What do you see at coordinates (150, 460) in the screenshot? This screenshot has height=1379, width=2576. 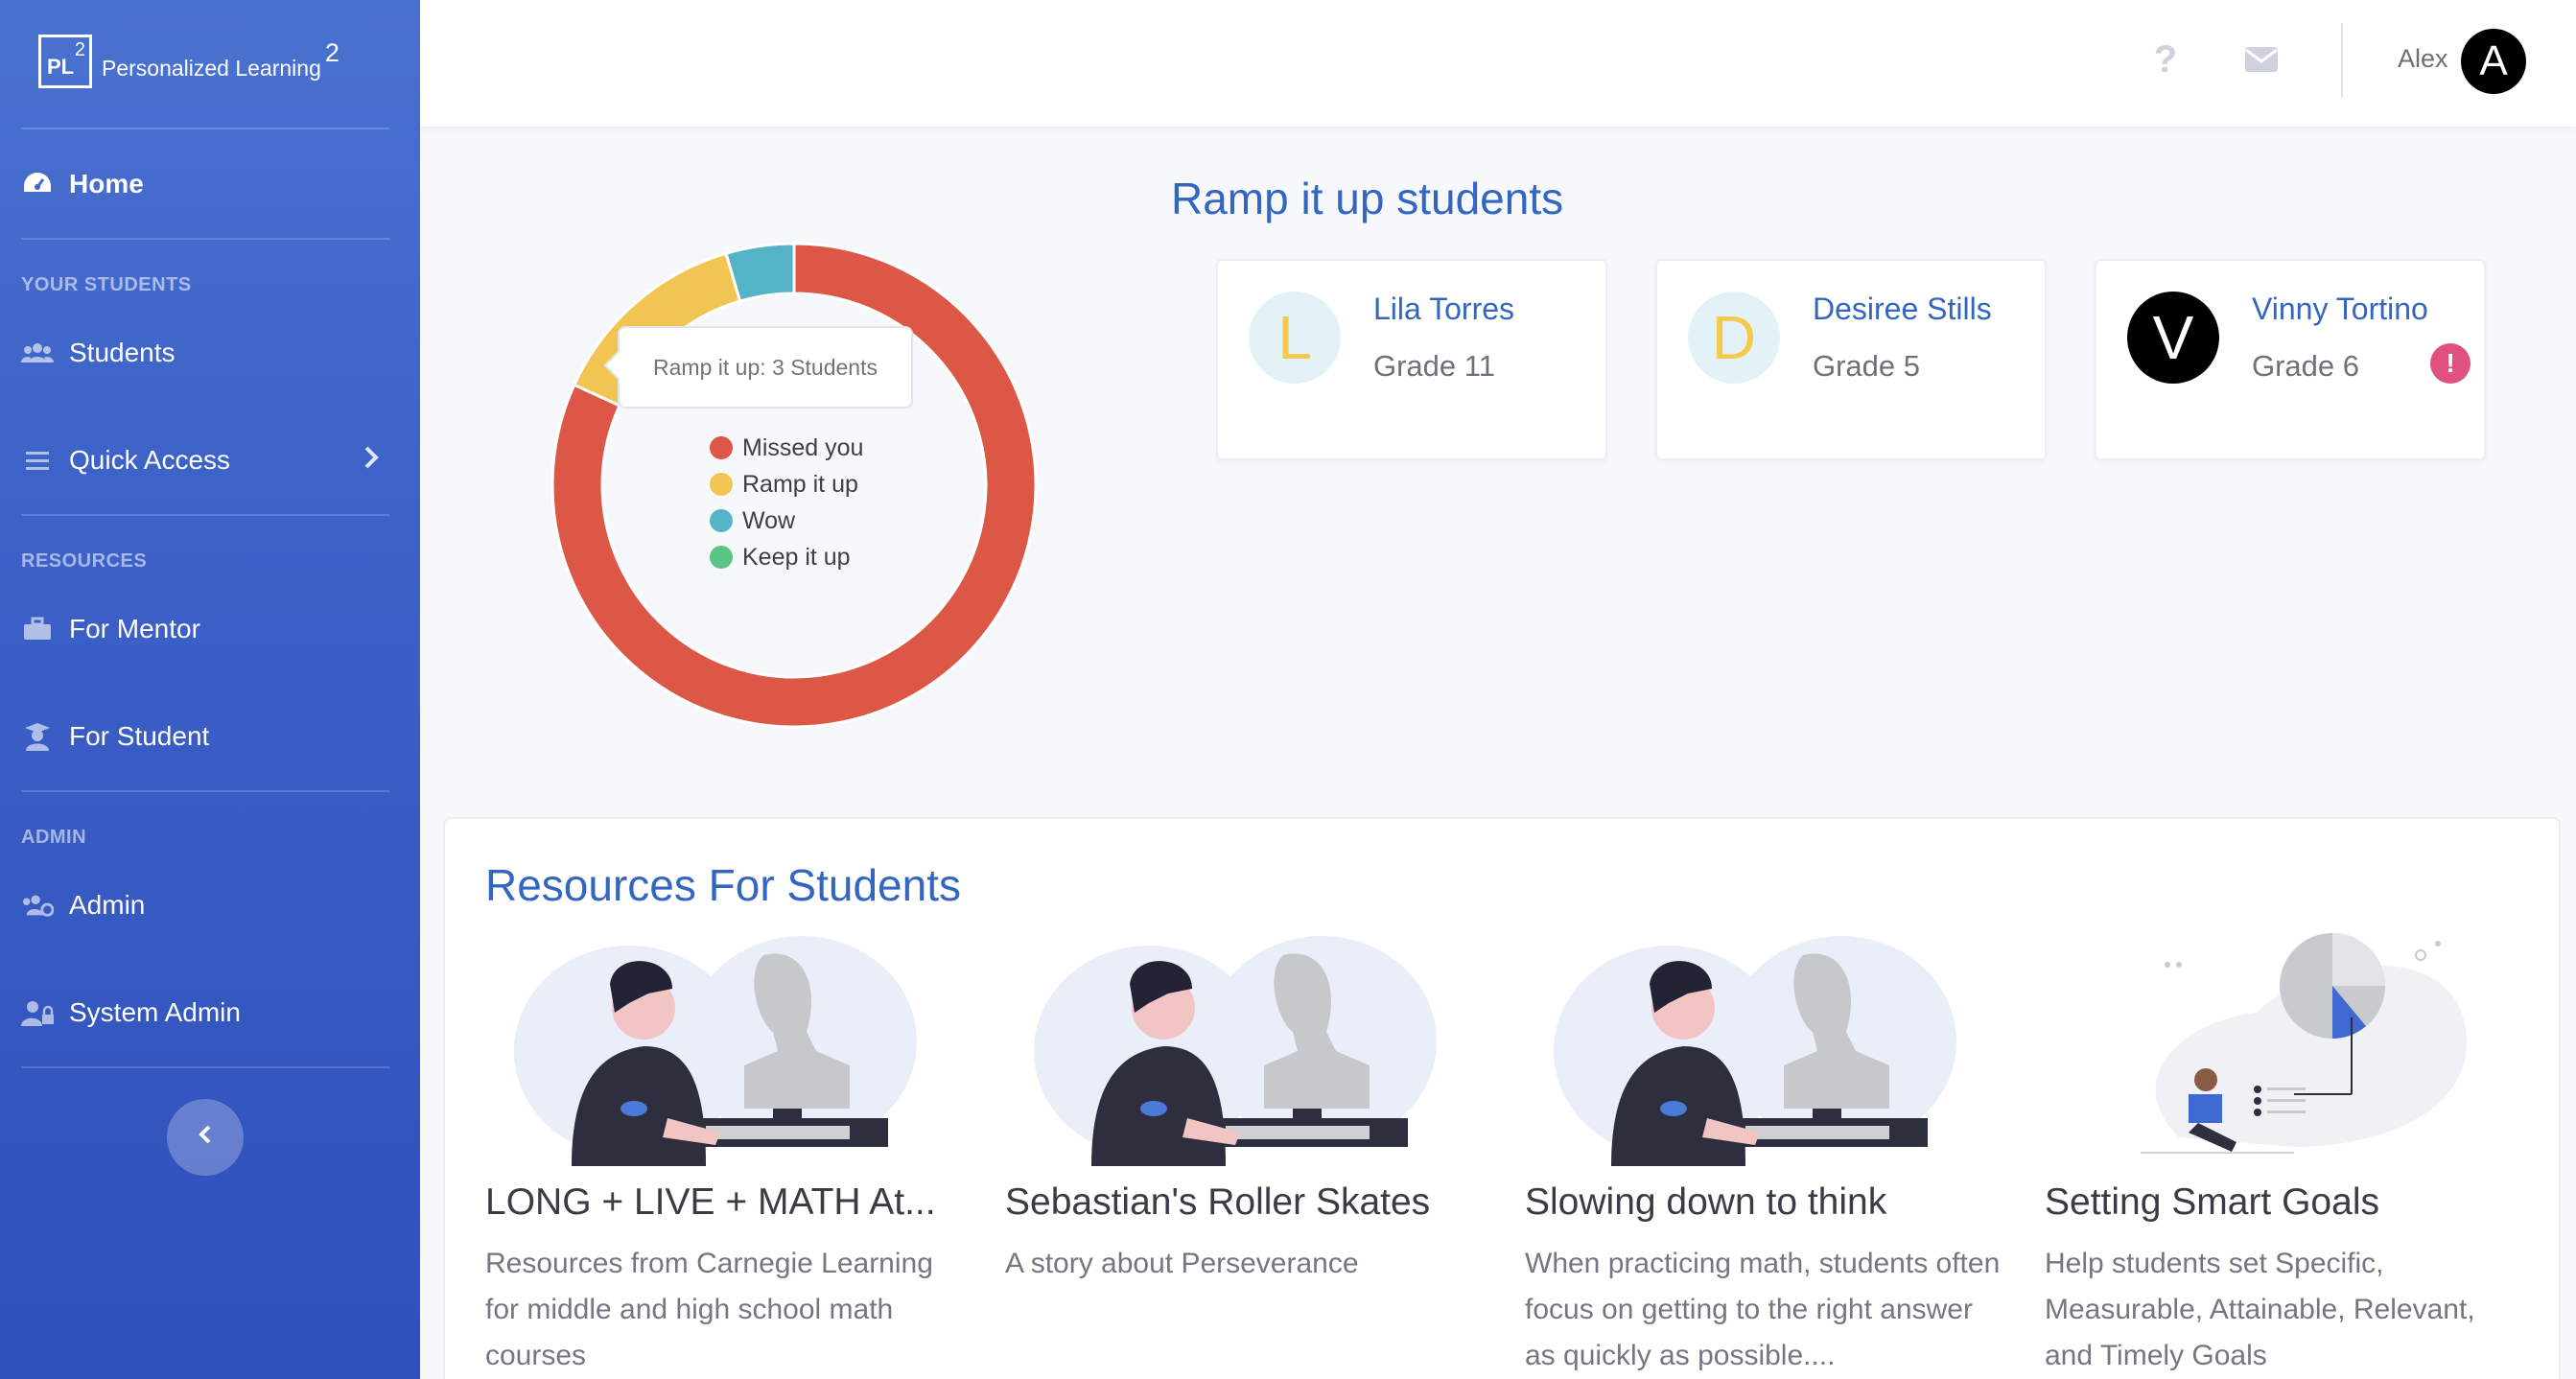 I see `sidebar-item-label: Quick Access` at bounding box center [150, 460].